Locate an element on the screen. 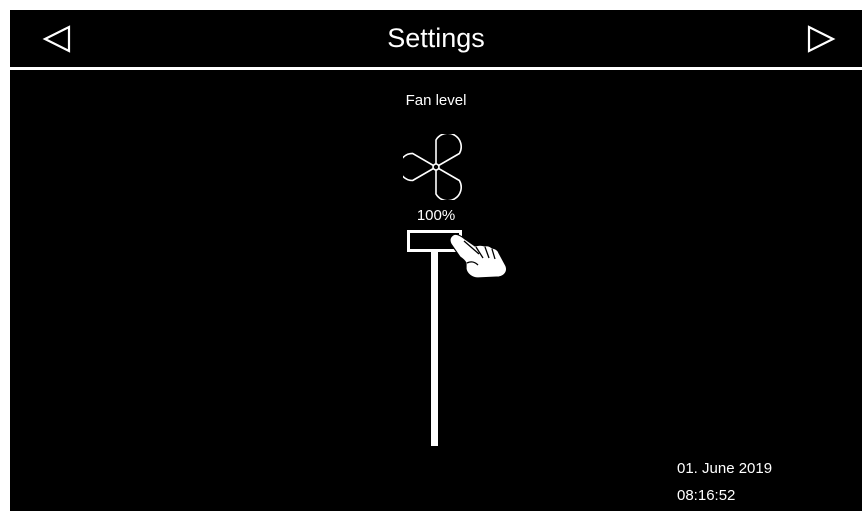 This screenshot has height=513, width=864. header-bar: Settings is located at coordinates (436, 38).